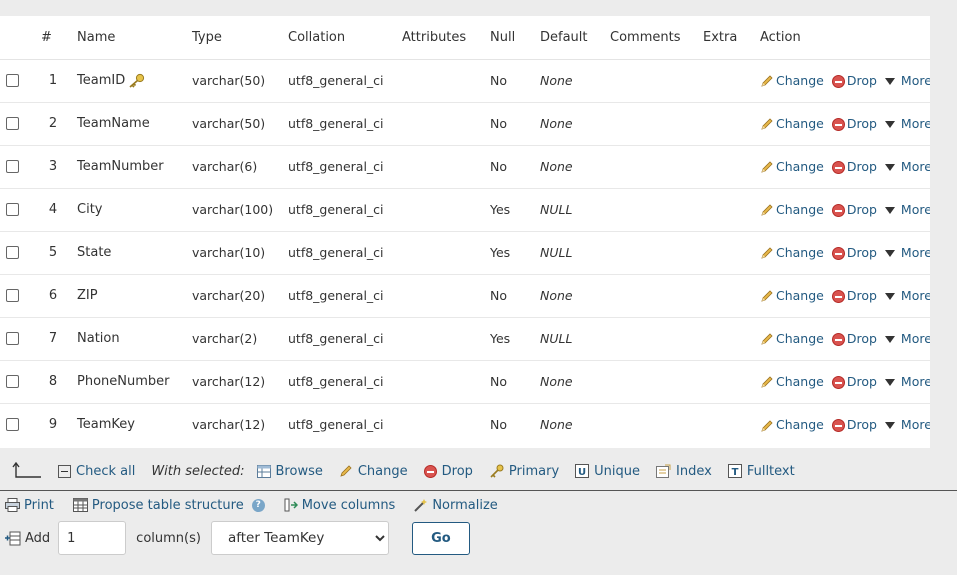 The height and width of the screenshot is (575, 957). Describe the element at coordinates (128, 81) in the screenshot. I see `column-name-cell: TeamID` at that location.